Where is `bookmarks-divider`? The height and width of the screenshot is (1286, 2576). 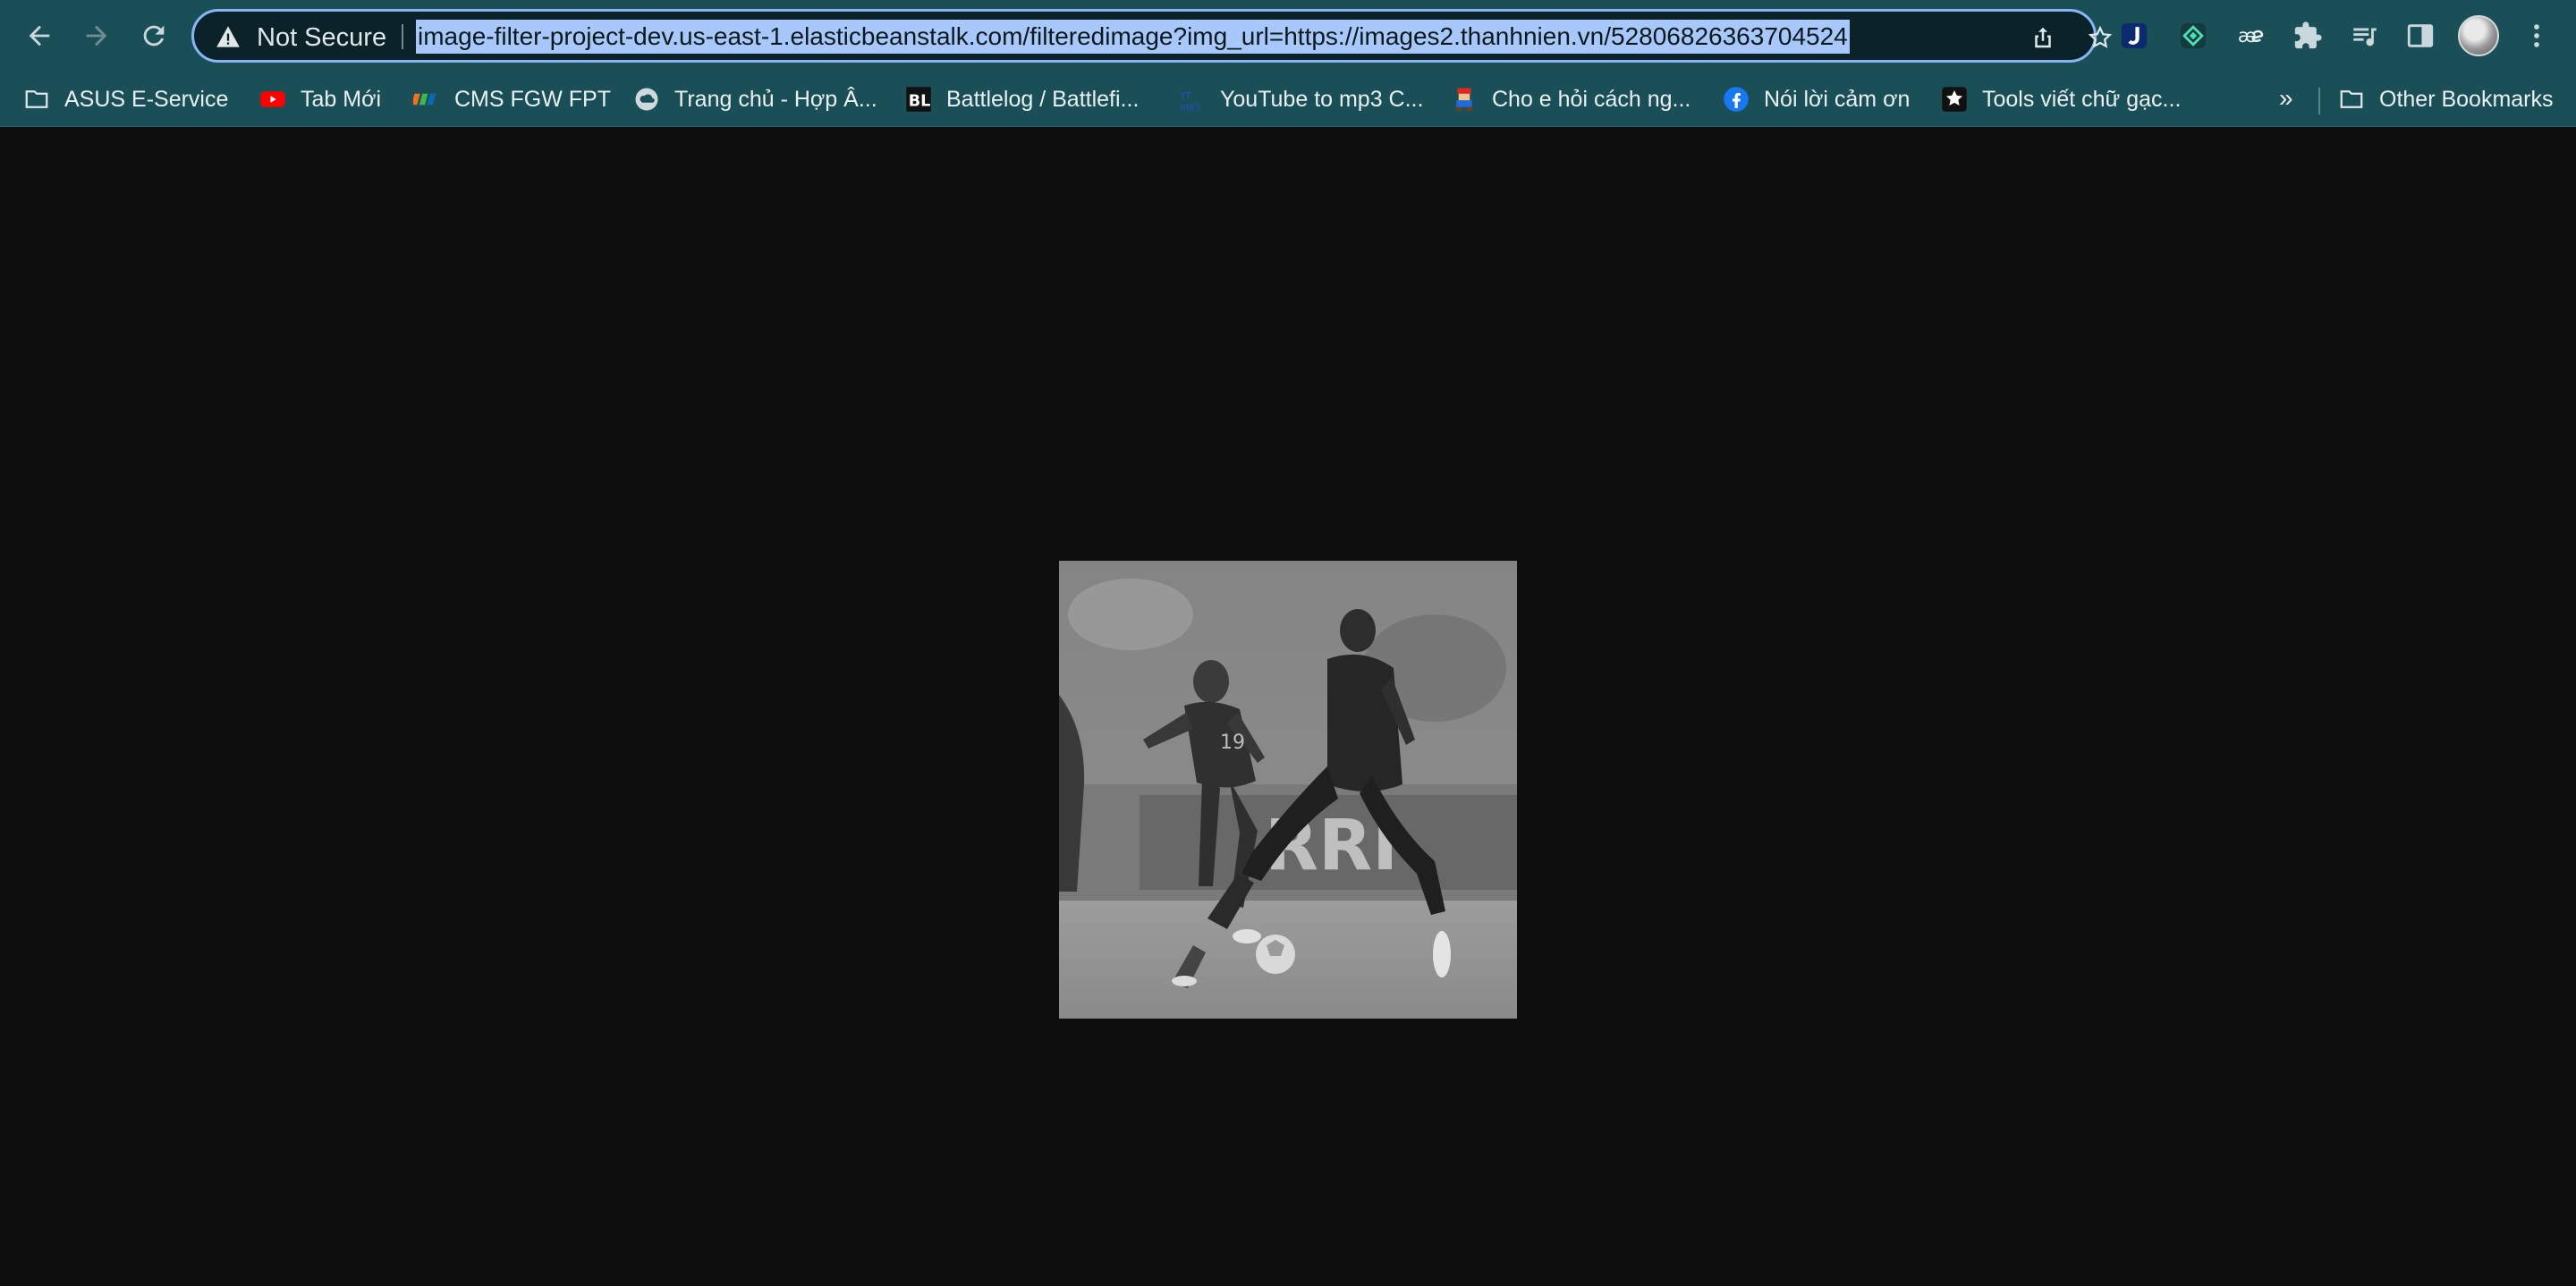 bookmarks-divider is located at coordinates (2319, 101).